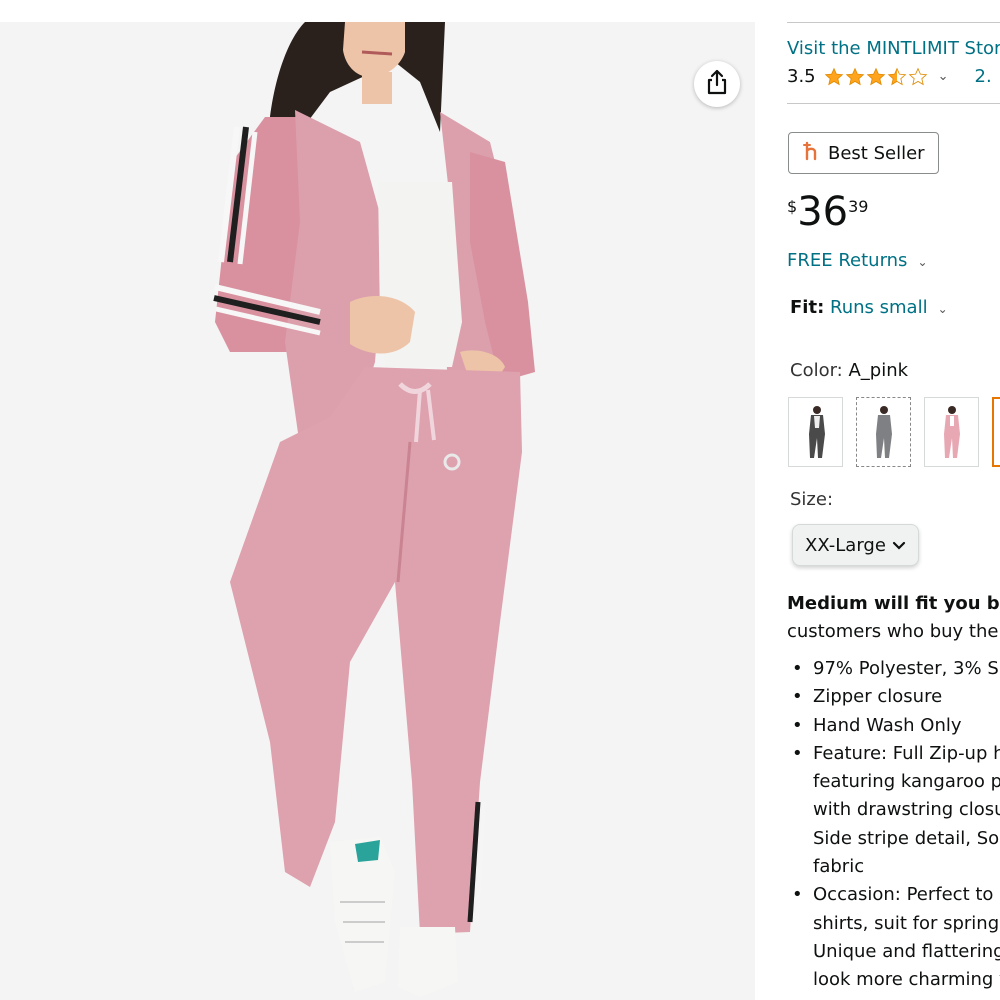 The width and height of the screenshot is (1000, 1000). I want to click on size-selected-value: XX-Large, so click(845, 545).